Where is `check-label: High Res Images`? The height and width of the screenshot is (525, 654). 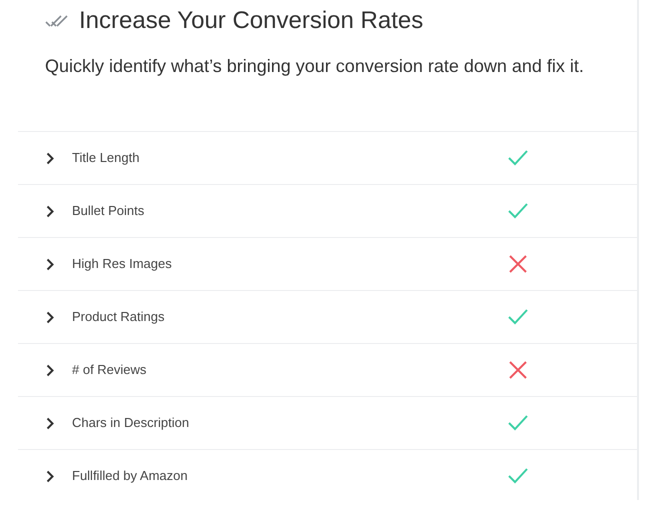
check-label: High Res Images is located at coordinates (122, 264).